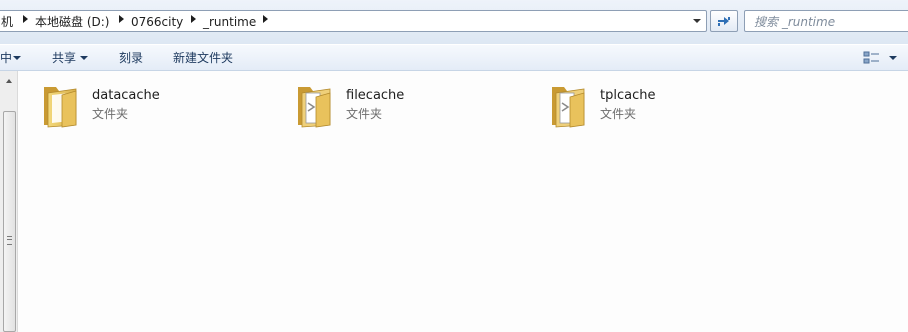 This screenshot has width=908, height=332. I want to click on folder-item-datacache: datacache 文件夹, so click(142, 108).